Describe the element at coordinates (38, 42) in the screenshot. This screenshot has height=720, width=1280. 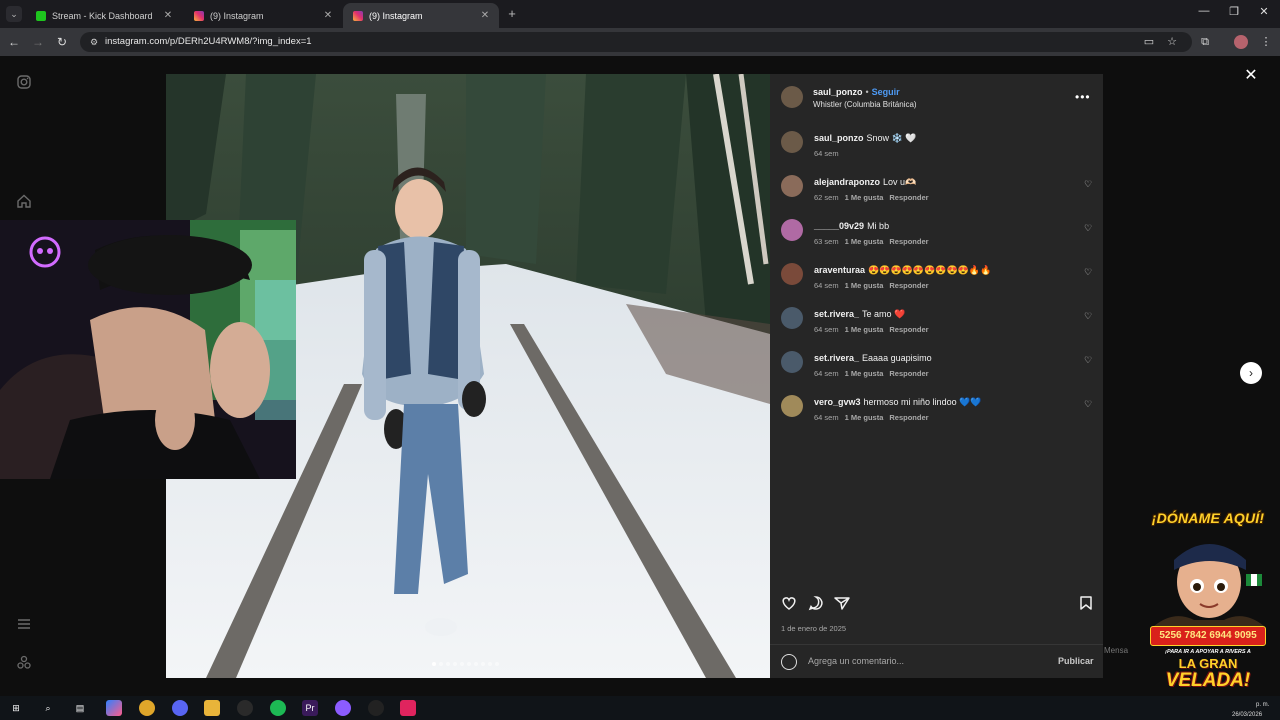
I see `forward-icon: →` at that location.